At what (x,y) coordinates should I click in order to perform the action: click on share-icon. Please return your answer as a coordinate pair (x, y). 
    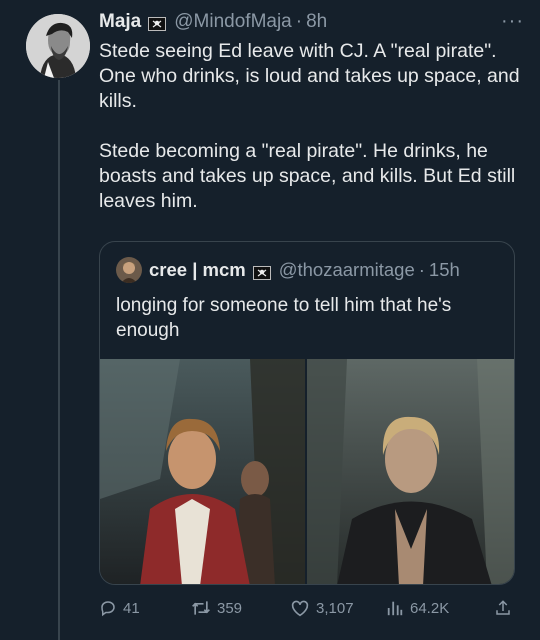
    Looking at the image, I should click on (503, 607).